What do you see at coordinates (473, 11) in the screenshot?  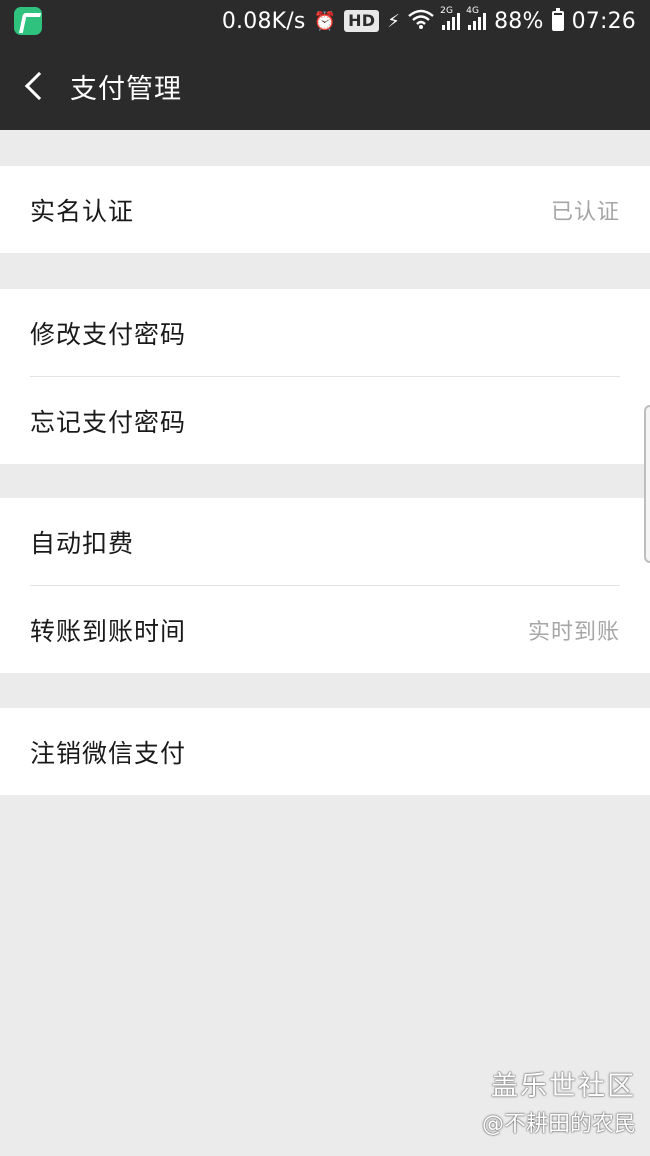 I see `network-type-label-2: 4G` at bounding box center [473, 11].